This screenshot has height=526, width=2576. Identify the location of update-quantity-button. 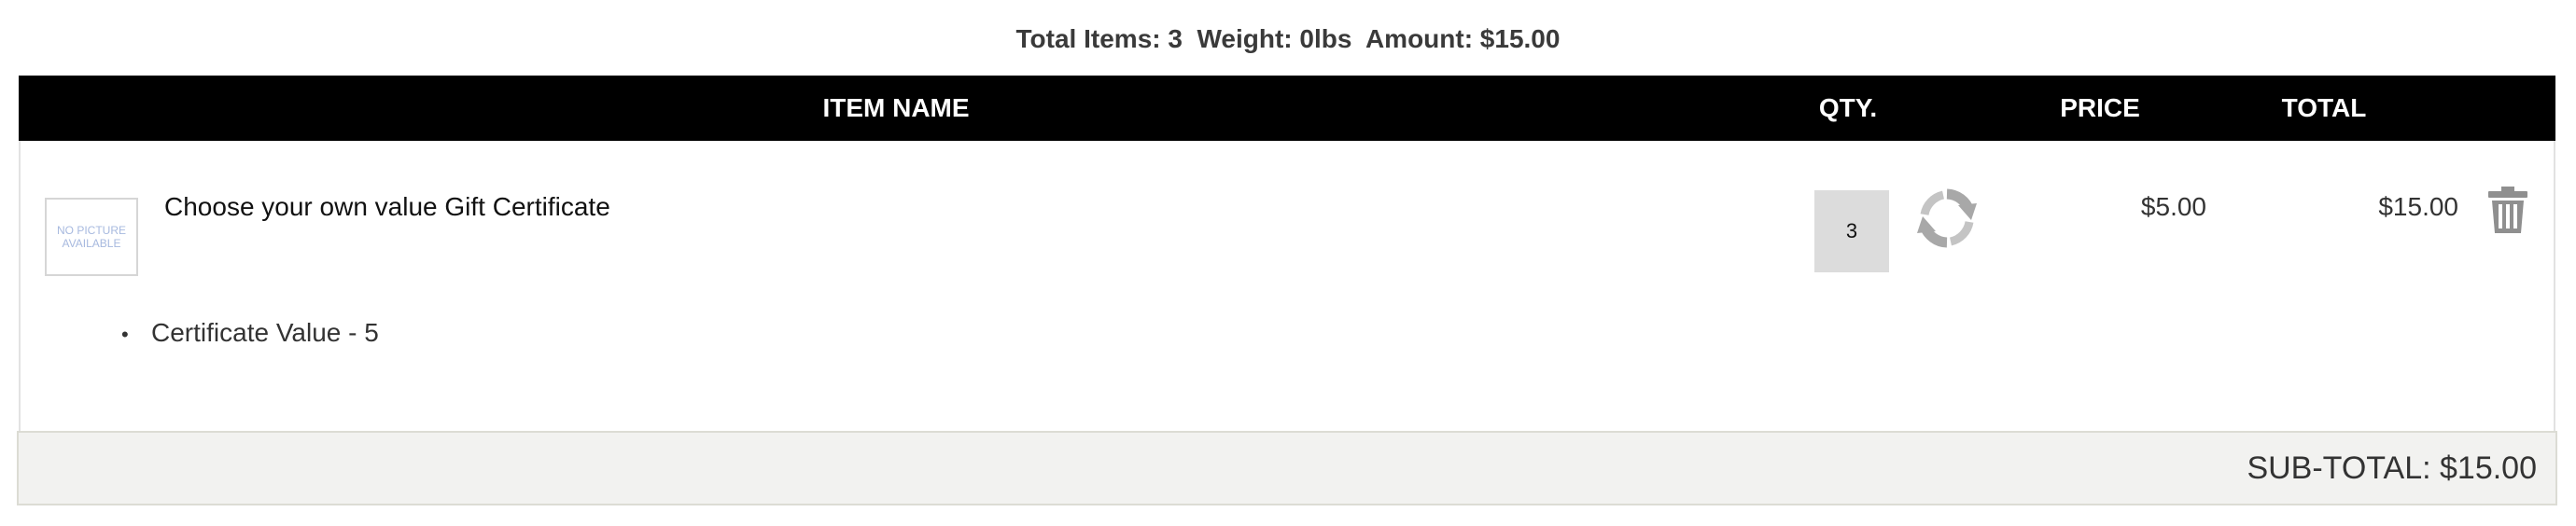
(1947, 218).